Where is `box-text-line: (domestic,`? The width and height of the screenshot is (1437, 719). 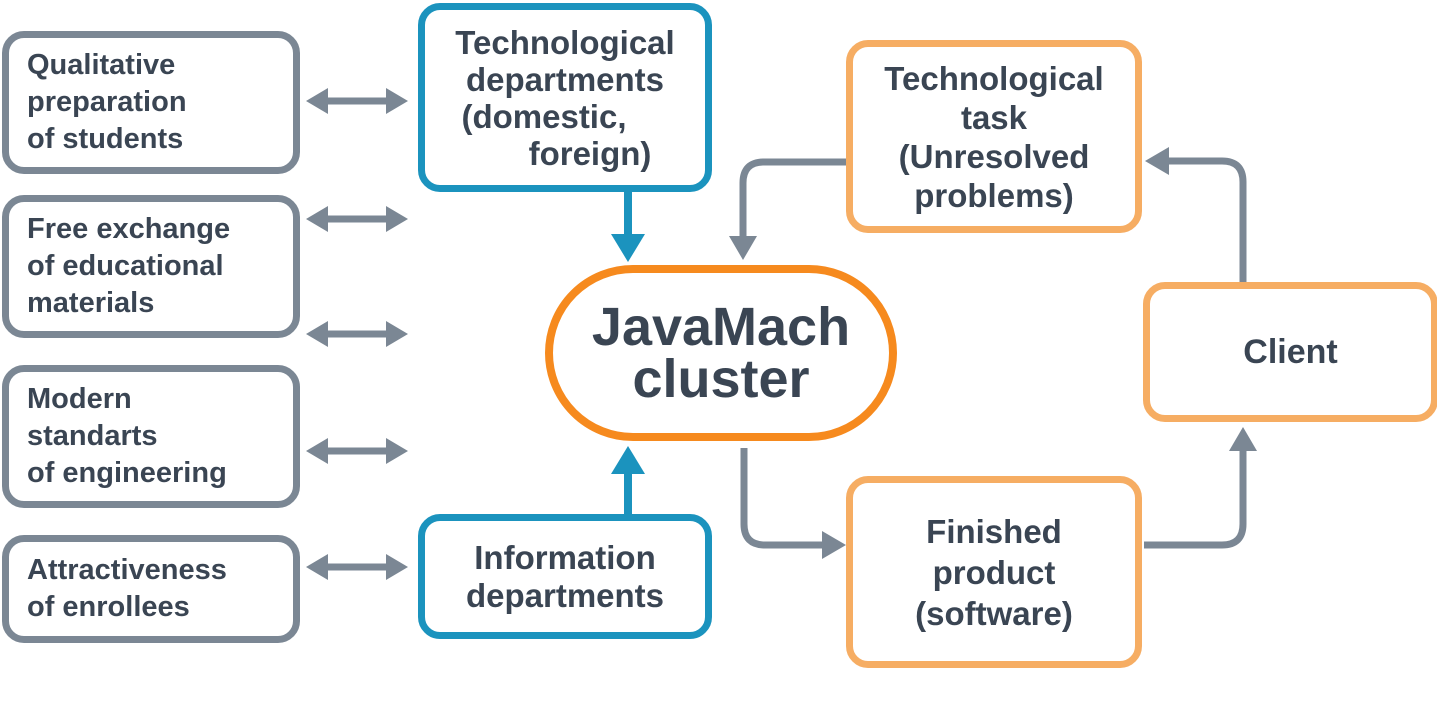
box-text-line: (domestic, is located at coordinates (544, 116).